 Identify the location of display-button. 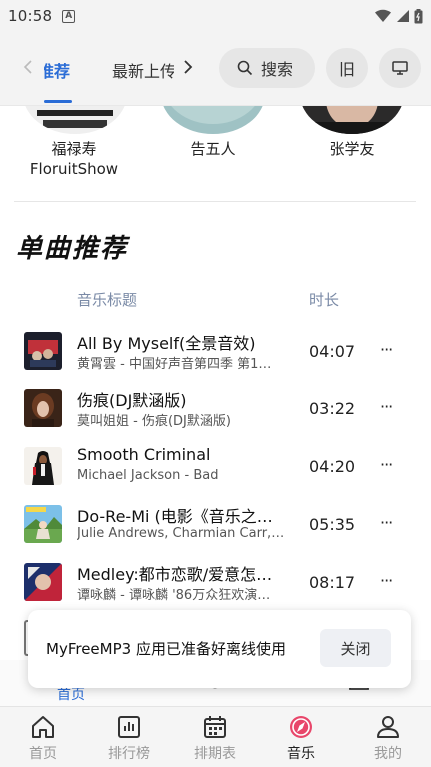
(400, 68).